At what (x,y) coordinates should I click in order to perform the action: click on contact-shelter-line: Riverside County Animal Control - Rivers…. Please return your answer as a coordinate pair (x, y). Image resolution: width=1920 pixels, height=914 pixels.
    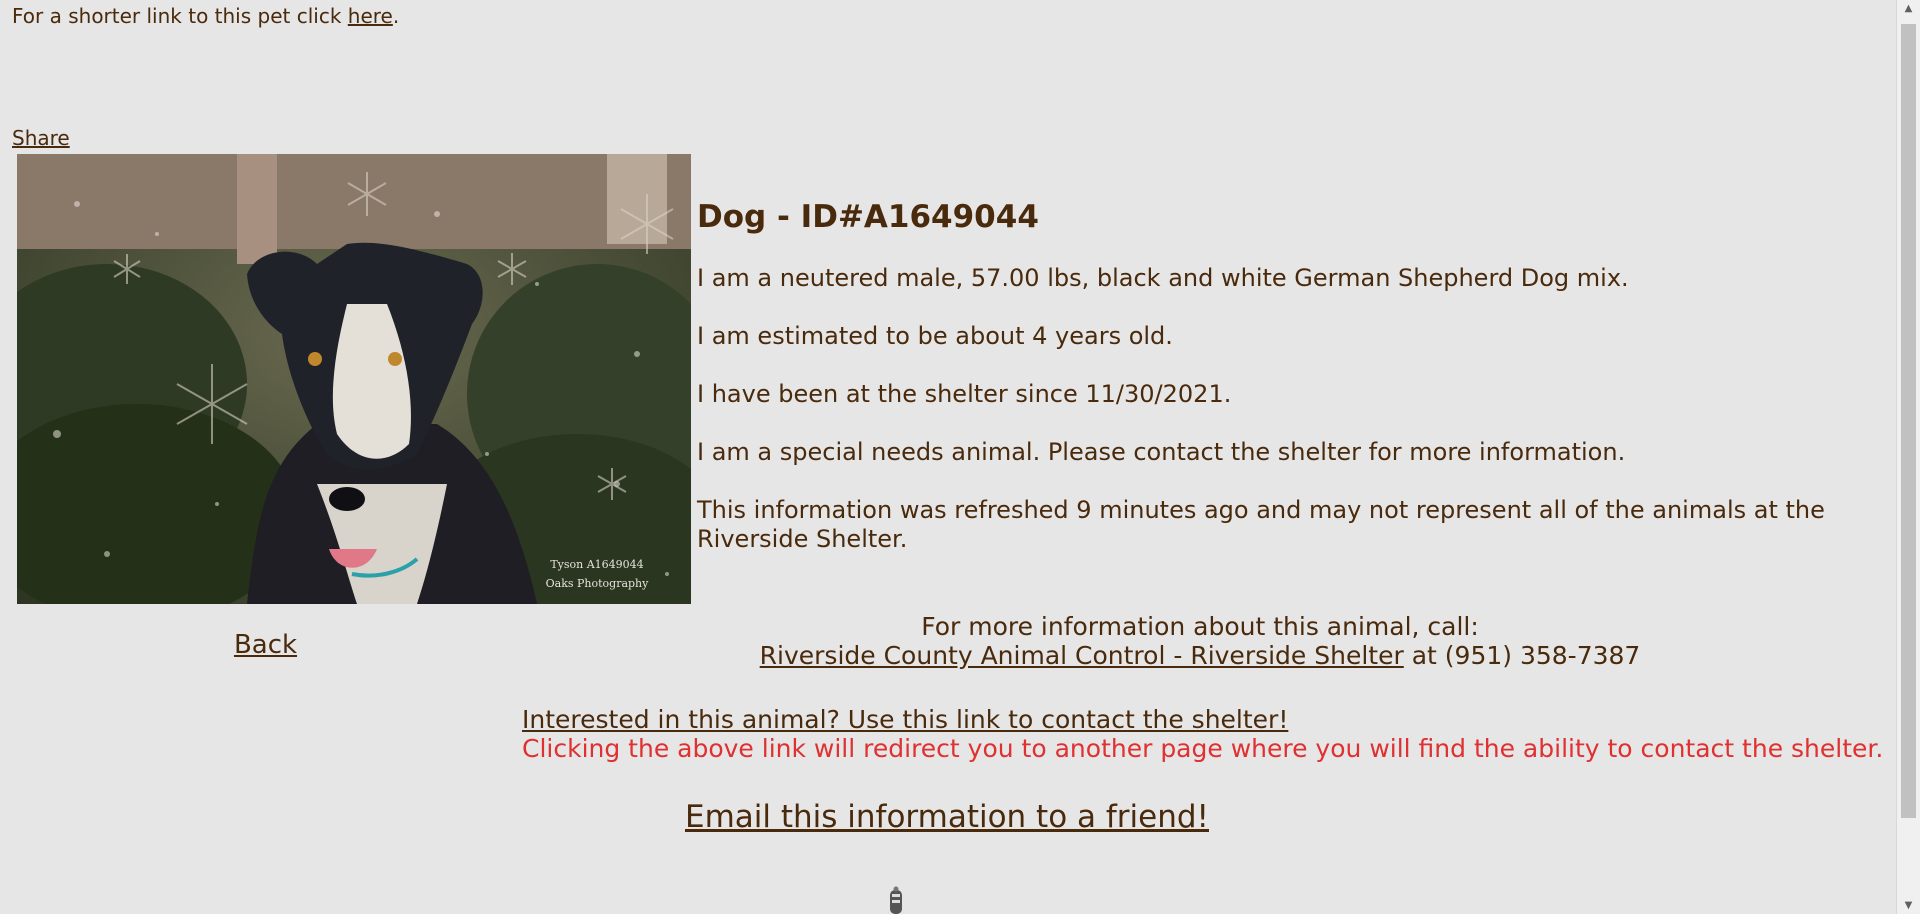
    Looking at the image, I should click on (1200, 655).